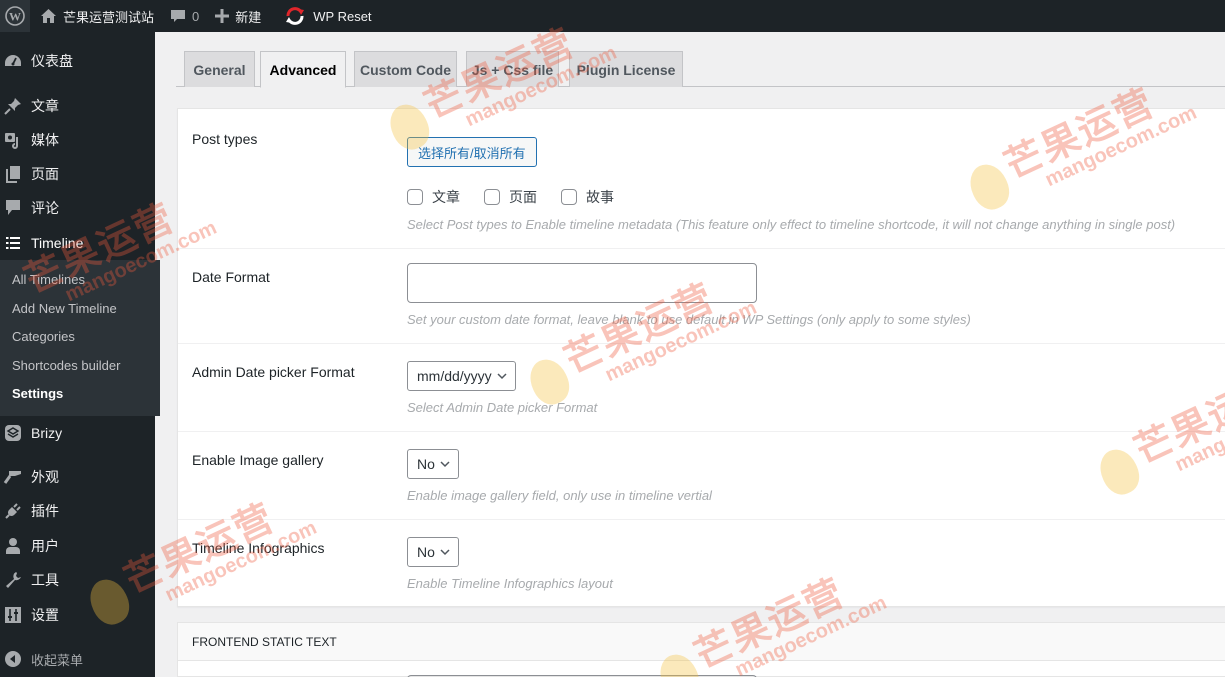  Describe the element at coordinates (13, 511) in the screenshot. I see `plugin-icon` at that location.